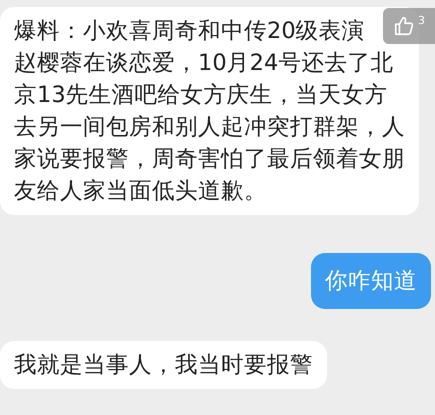  Describe the element at coordinates (421, 20) in the screenshot. I see `like-count: 3` at that location.